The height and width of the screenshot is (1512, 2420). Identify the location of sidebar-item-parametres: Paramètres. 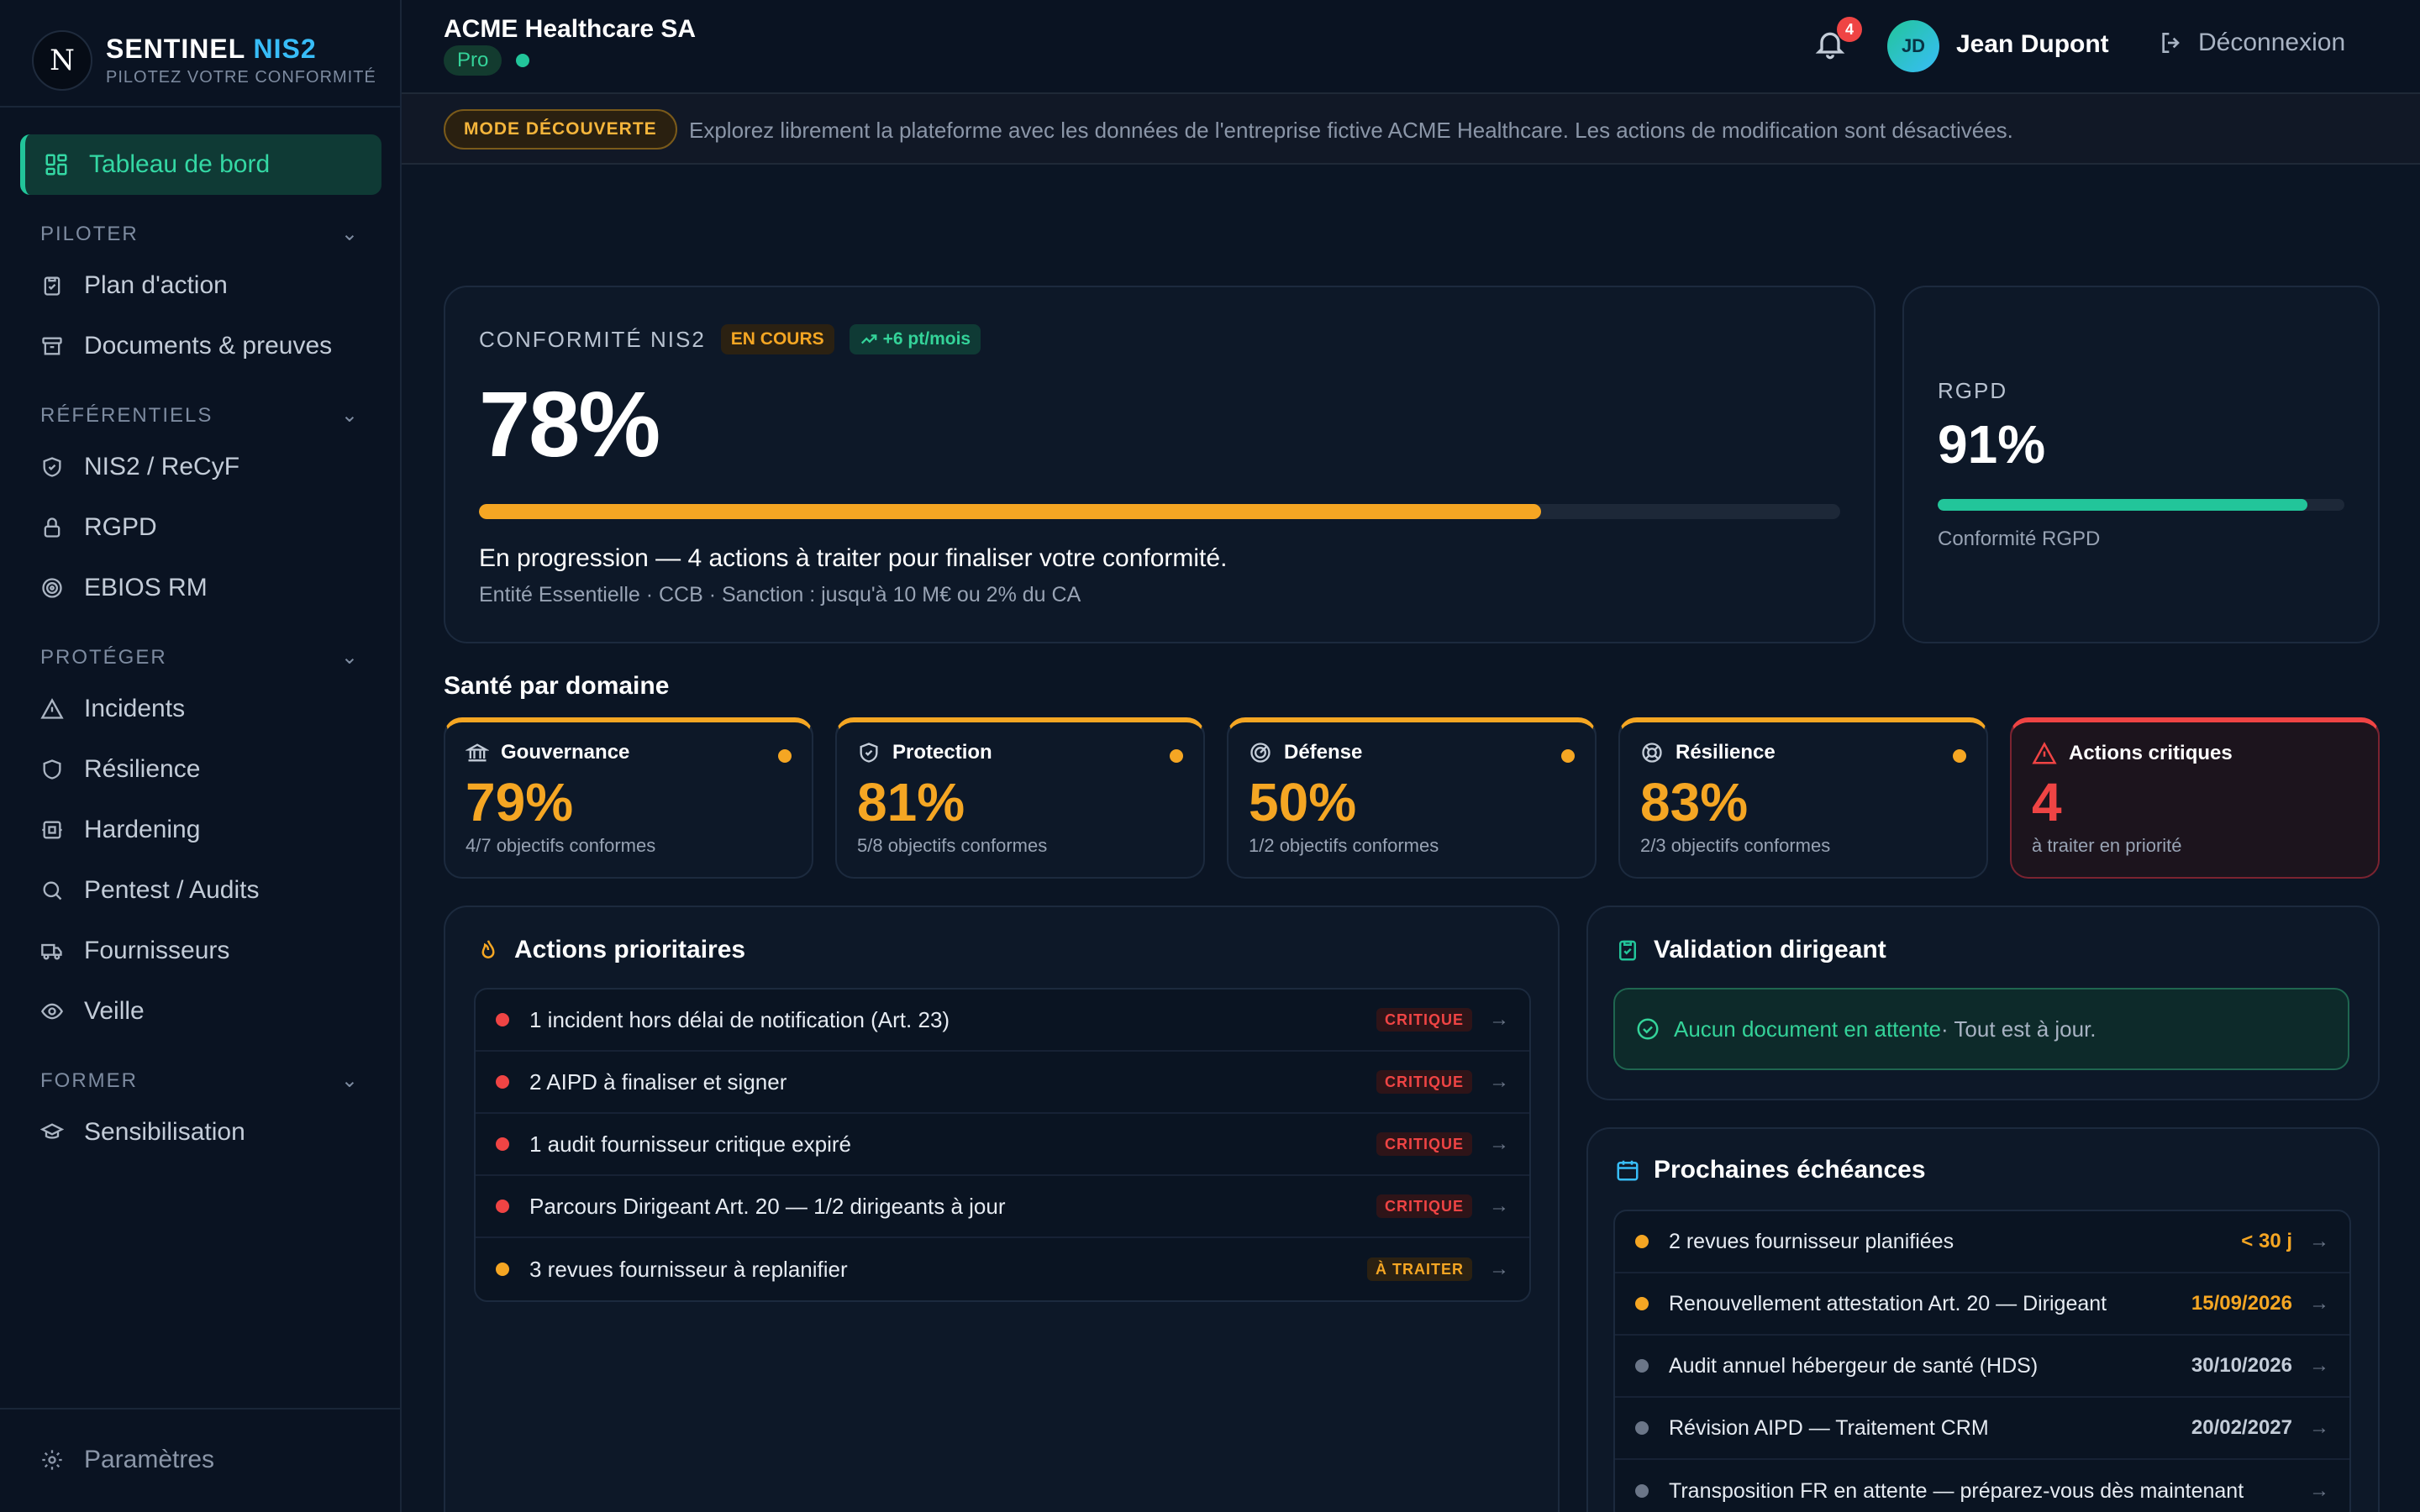
(208, 1459).